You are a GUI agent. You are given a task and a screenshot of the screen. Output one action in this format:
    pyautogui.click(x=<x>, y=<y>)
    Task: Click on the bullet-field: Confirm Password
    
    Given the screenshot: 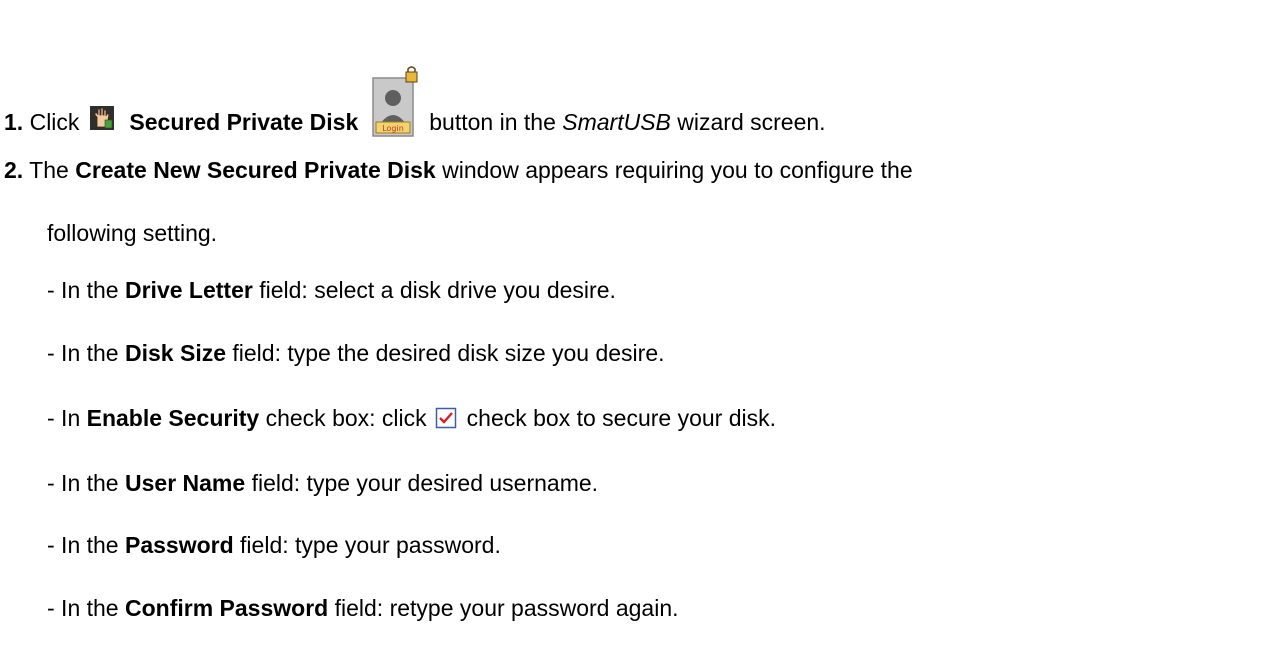 What is the action you would take?
    pyautogui.click(x=227, y=608)
    